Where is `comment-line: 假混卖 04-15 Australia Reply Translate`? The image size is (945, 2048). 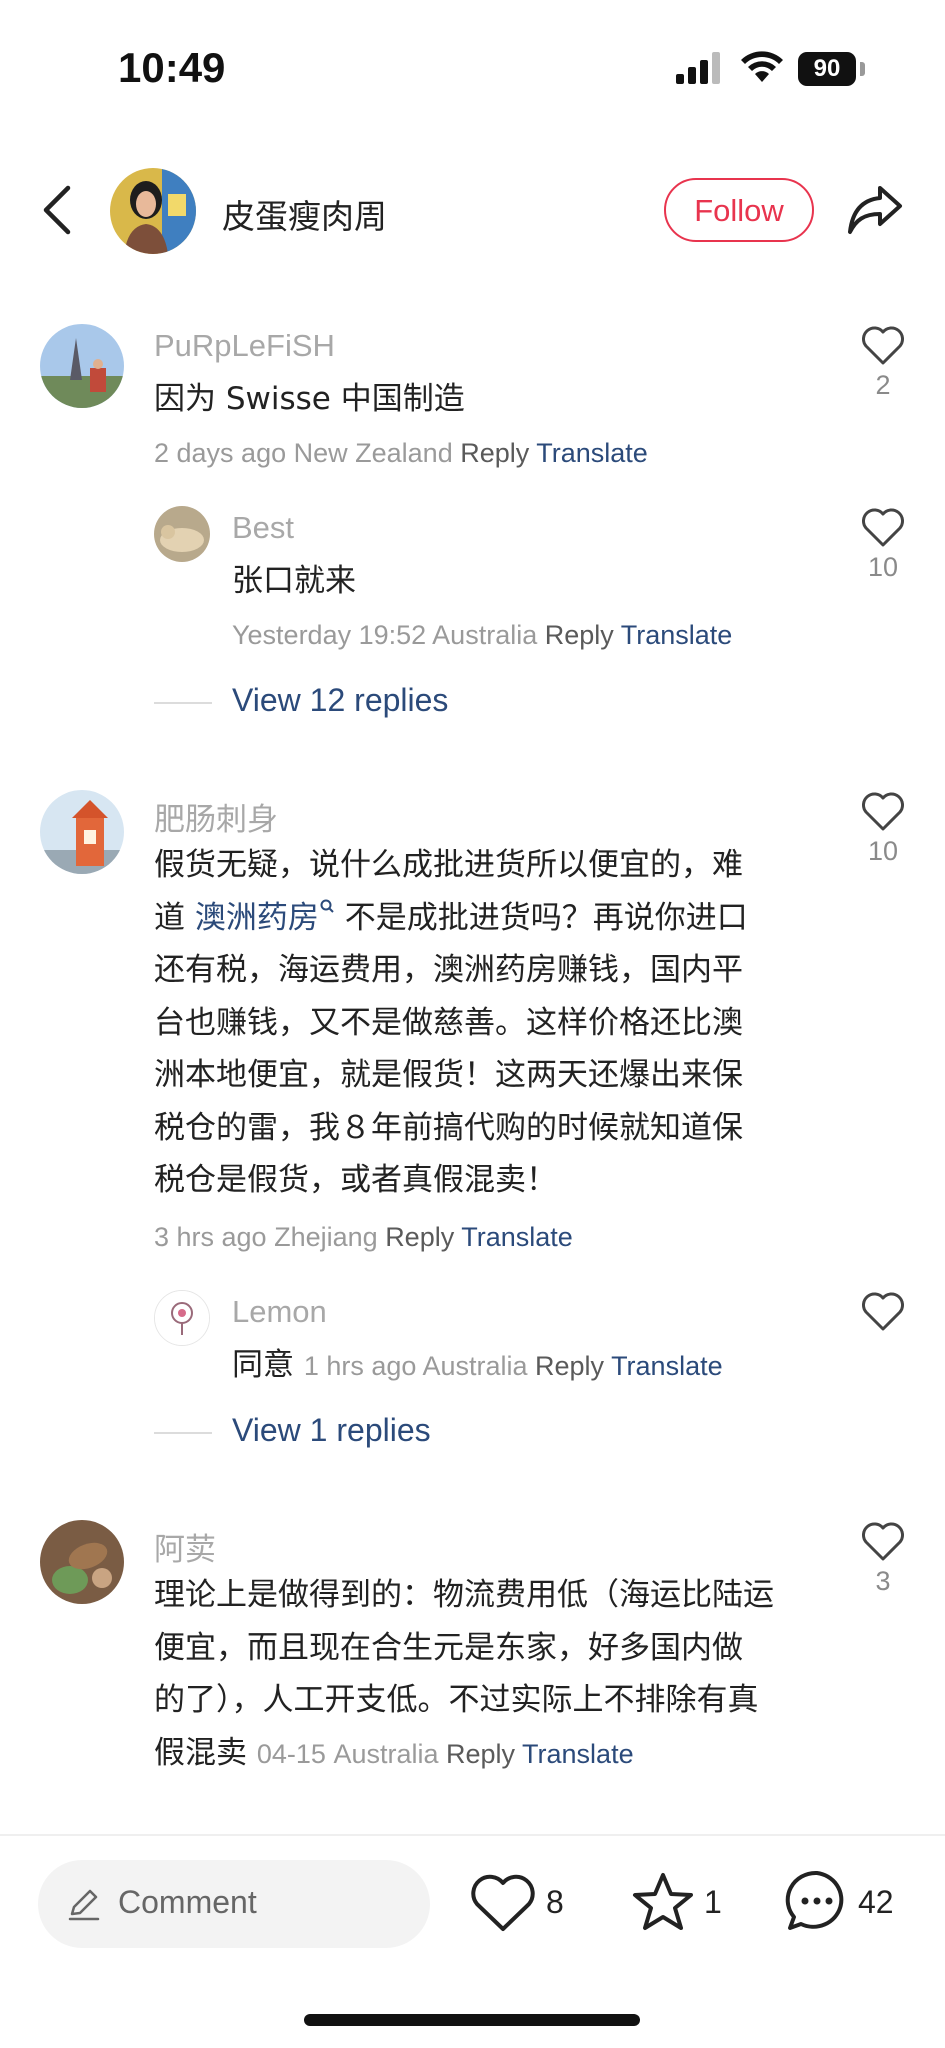 comment-line: 假混卖 04-15 Australia Reply Translate is located at coordinates (494, 1754).